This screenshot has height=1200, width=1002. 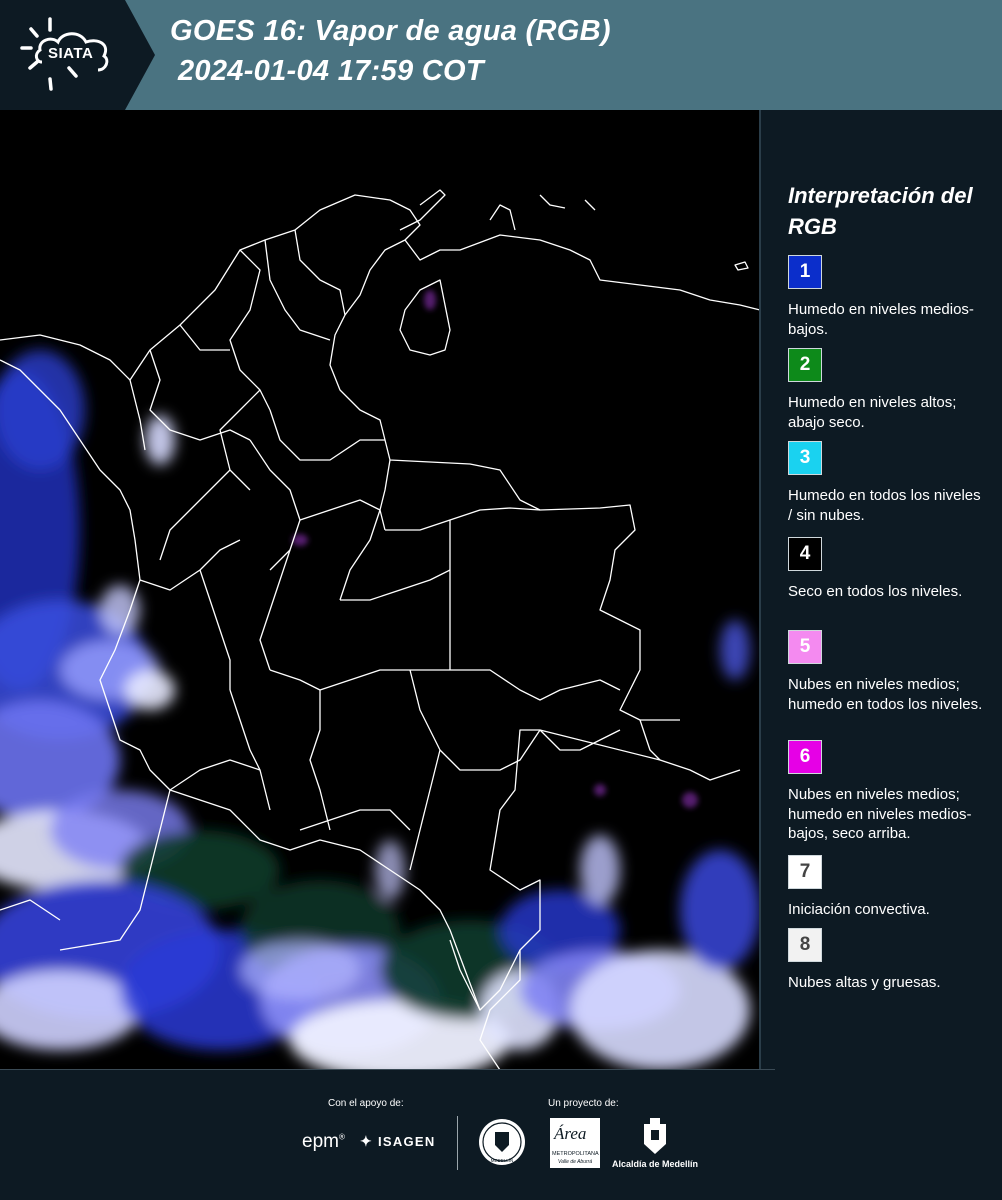 I want to click on epm-logo-text: epm, so click(x=320, y=1141).